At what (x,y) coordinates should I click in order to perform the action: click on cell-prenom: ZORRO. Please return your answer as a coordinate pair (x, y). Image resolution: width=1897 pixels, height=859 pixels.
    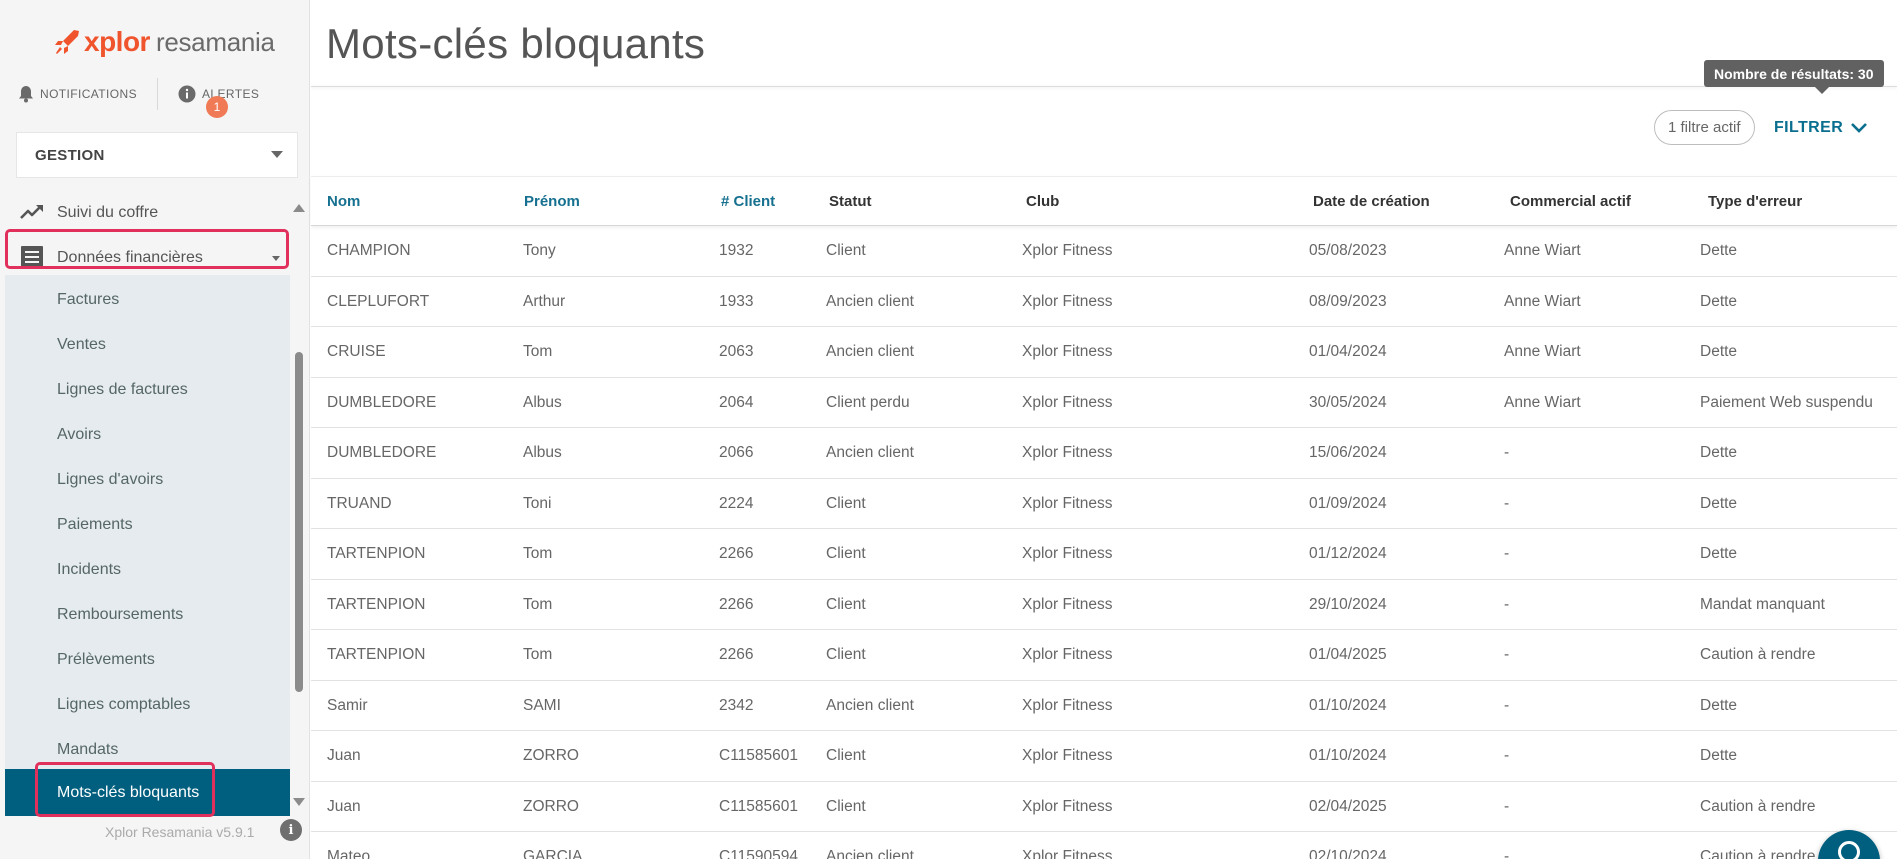
    Looking at the image, I should click on (551, 755).